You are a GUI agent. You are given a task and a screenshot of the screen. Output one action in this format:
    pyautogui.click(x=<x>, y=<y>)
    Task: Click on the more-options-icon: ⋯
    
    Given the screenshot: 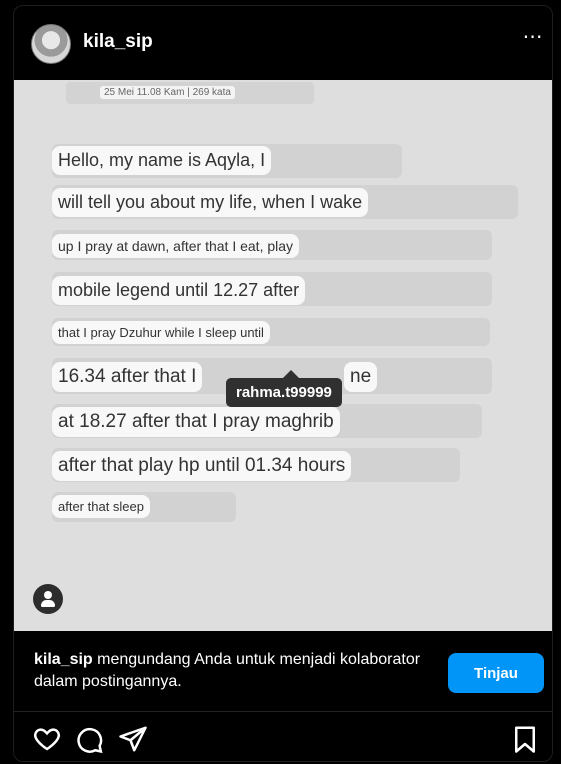 What is the action you would take?
    pyautogui.click(x=533, y=39)
    